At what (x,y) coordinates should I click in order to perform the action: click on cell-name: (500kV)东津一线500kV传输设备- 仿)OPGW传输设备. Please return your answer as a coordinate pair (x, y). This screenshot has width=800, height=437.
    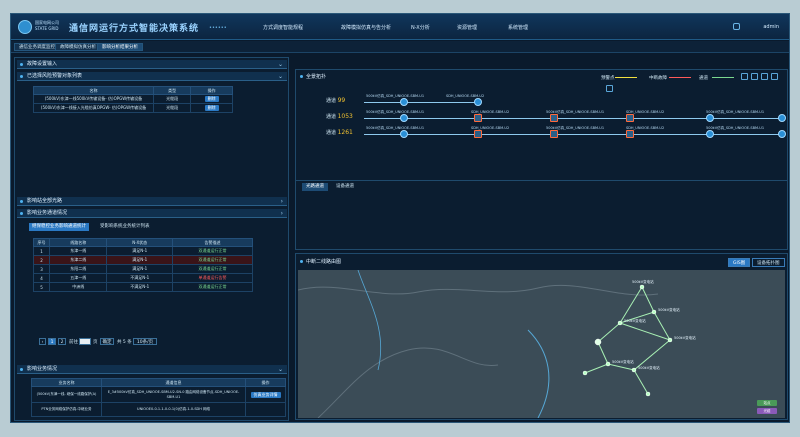
    Looking at the image, I should click on (93, 99).